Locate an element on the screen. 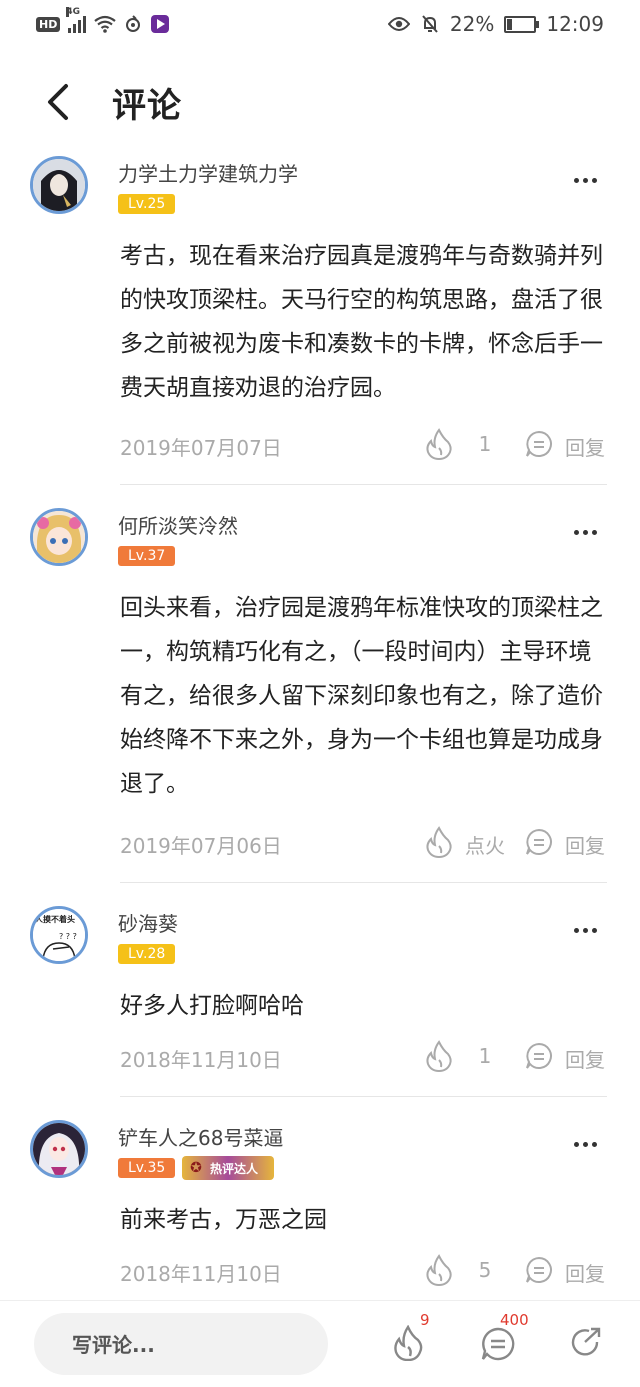  battery-percent: 22% is located at coordinates (472, 24).